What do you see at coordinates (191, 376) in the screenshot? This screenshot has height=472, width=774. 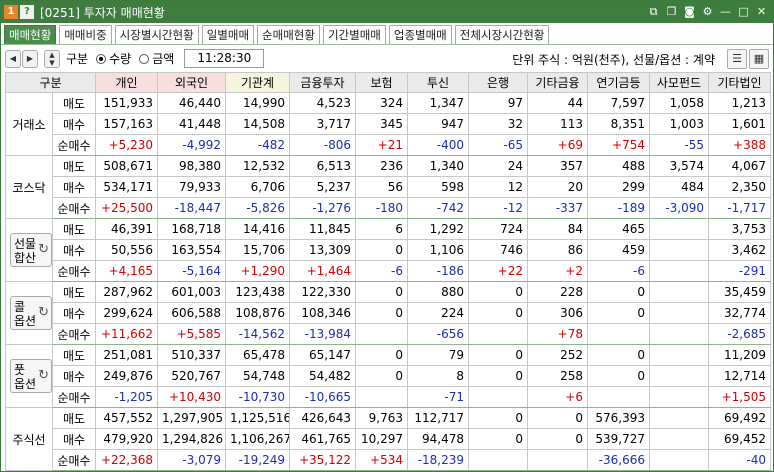 I see `value-cell: 520,767` at bounding box center [191, 376].